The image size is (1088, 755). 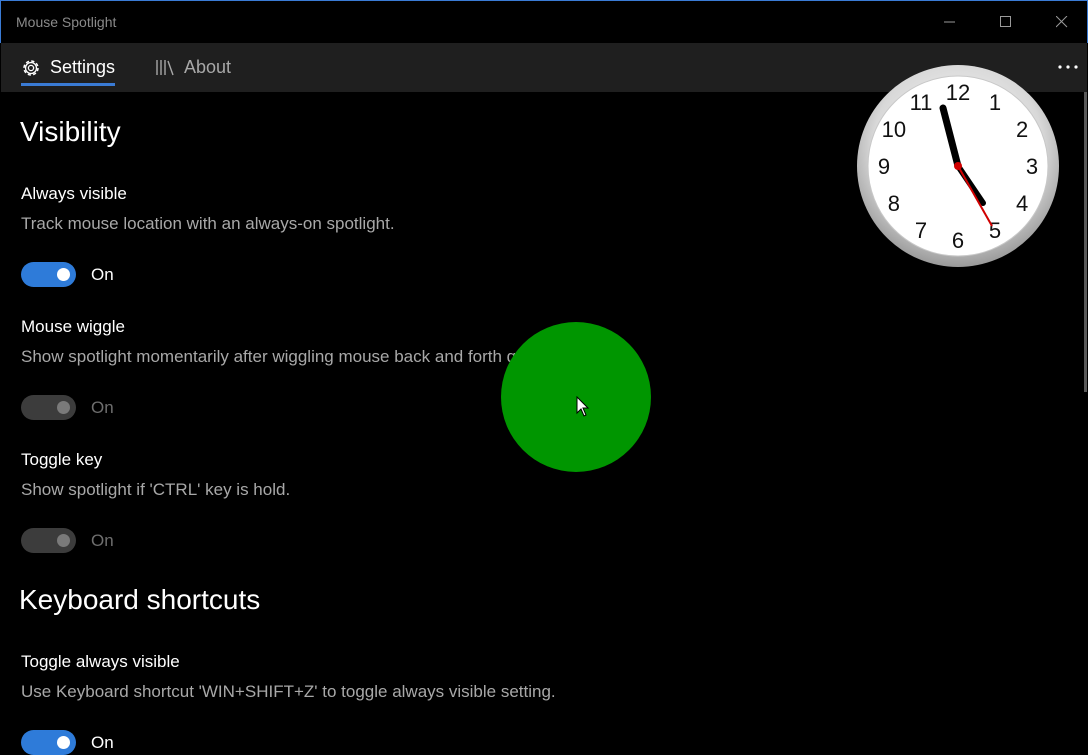 What do you see at coordinates (208, 67) in the screenshot?
I see `tab-about-label: About` at bounding box center [208, 67].